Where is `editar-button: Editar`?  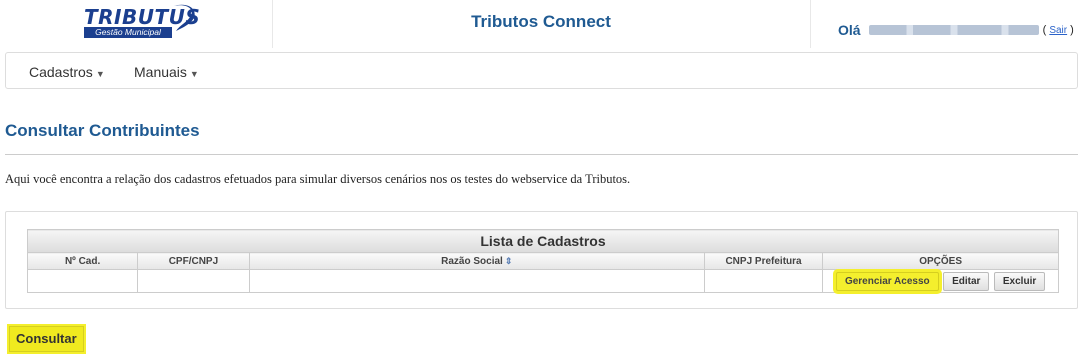
editar-button: Editar is located at coordinates (966, 281).